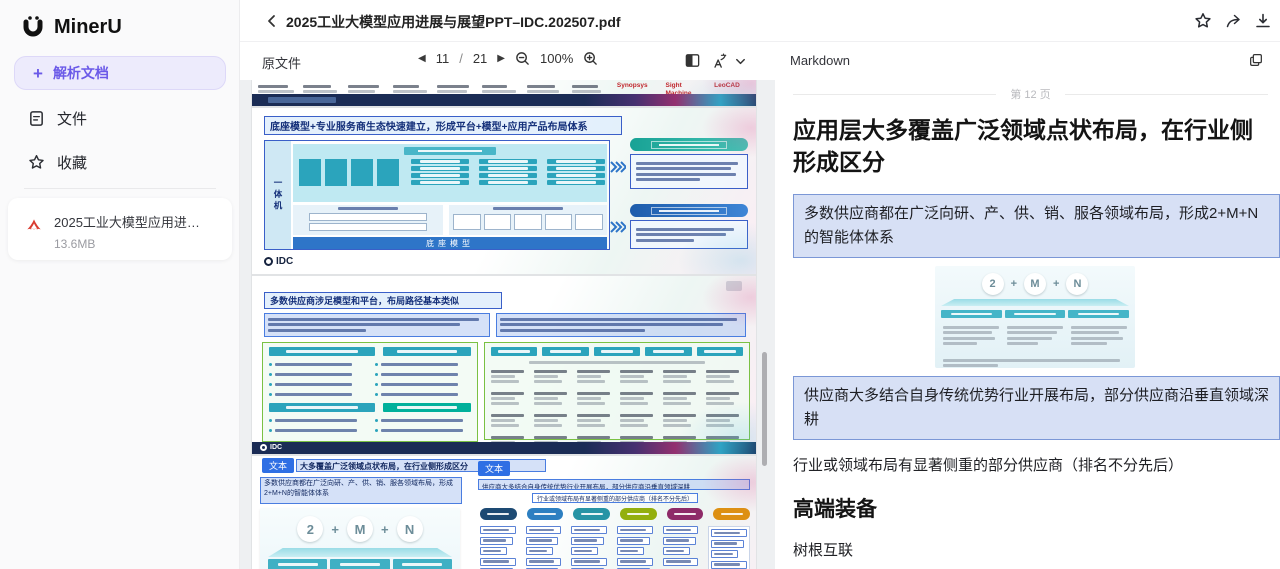  Describe the element at coordinates (615, 514) in the screenshot. I see `industry-pills-row` at that location.